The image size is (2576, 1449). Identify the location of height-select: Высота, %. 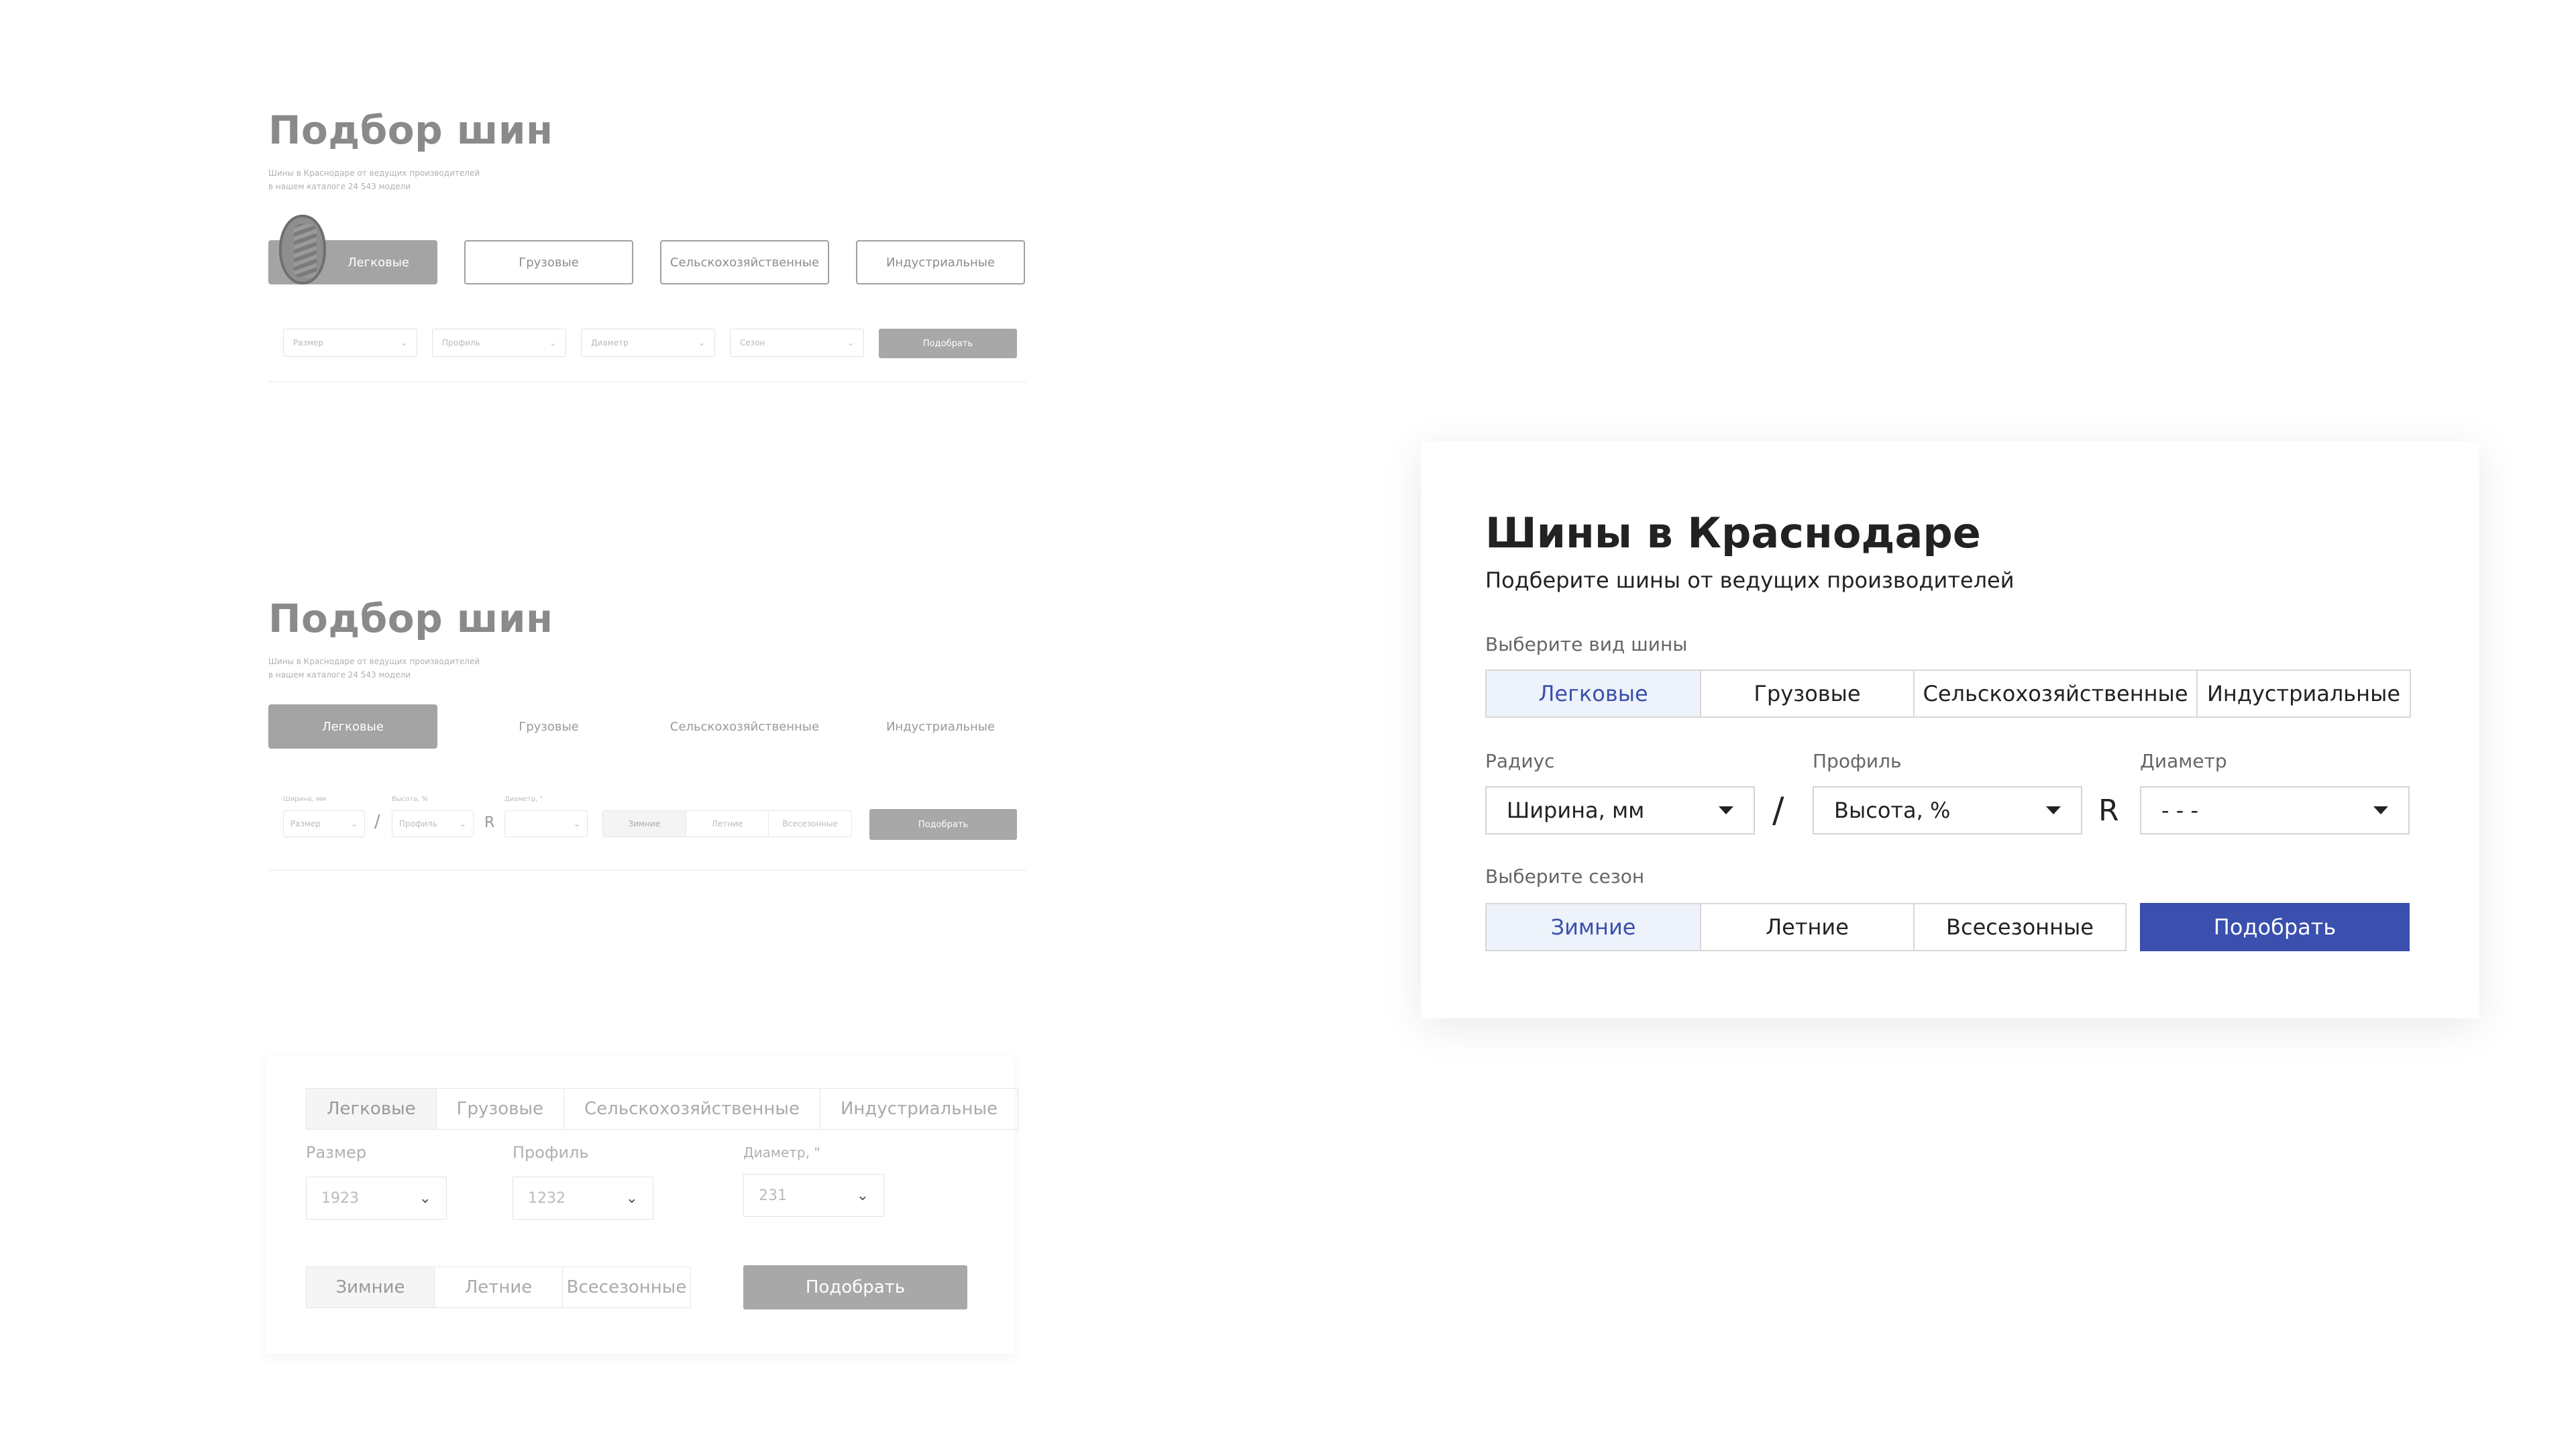
(1947, 810).